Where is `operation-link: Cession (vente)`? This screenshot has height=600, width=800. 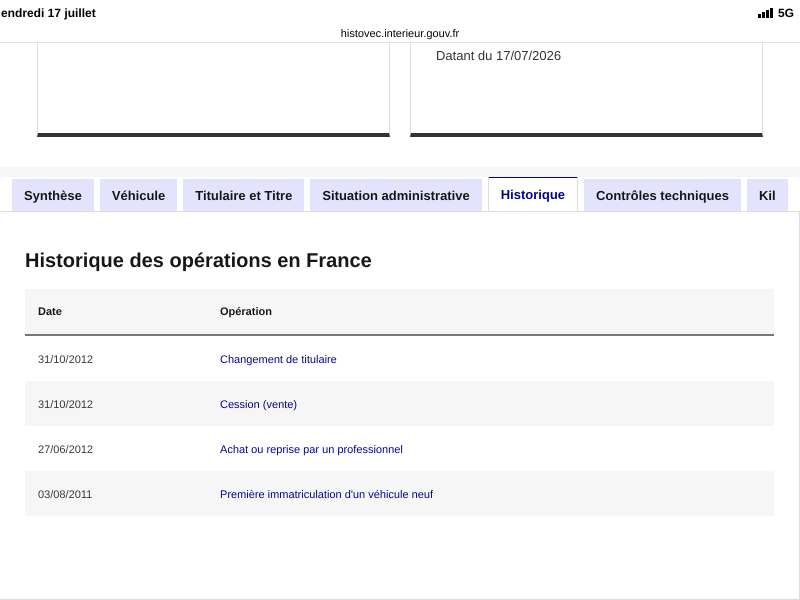 operation-link: Cession (vente) is located at coordinates (259, 404).